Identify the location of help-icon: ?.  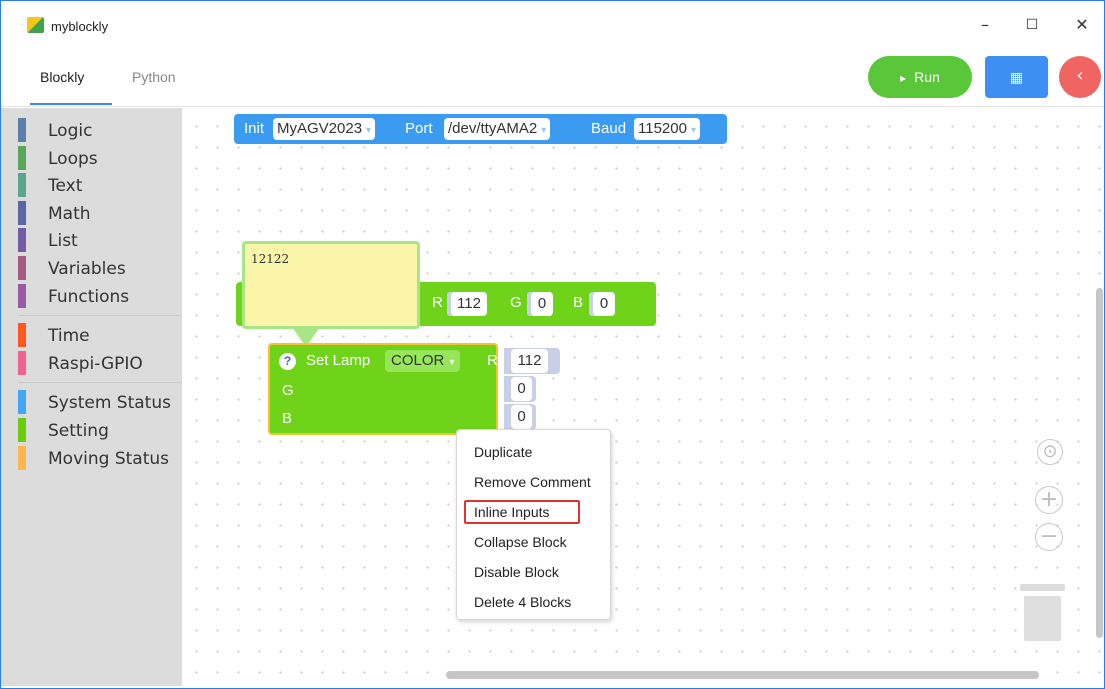
(287, 361).